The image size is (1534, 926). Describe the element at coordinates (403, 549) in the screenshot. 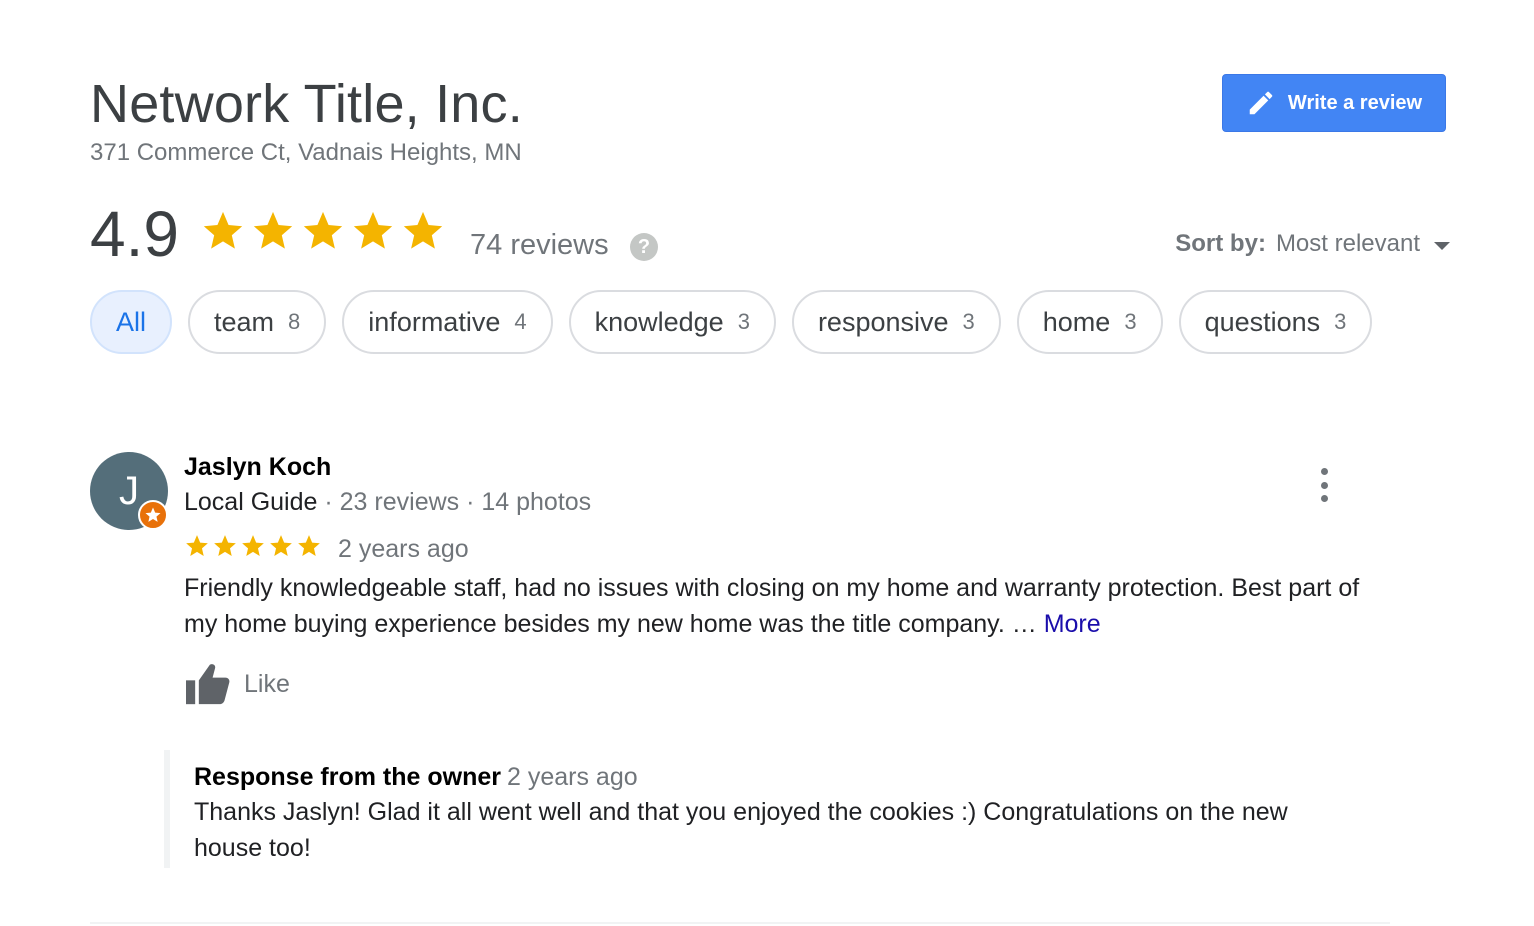

I see `review-time: 2 years ago` at that location.